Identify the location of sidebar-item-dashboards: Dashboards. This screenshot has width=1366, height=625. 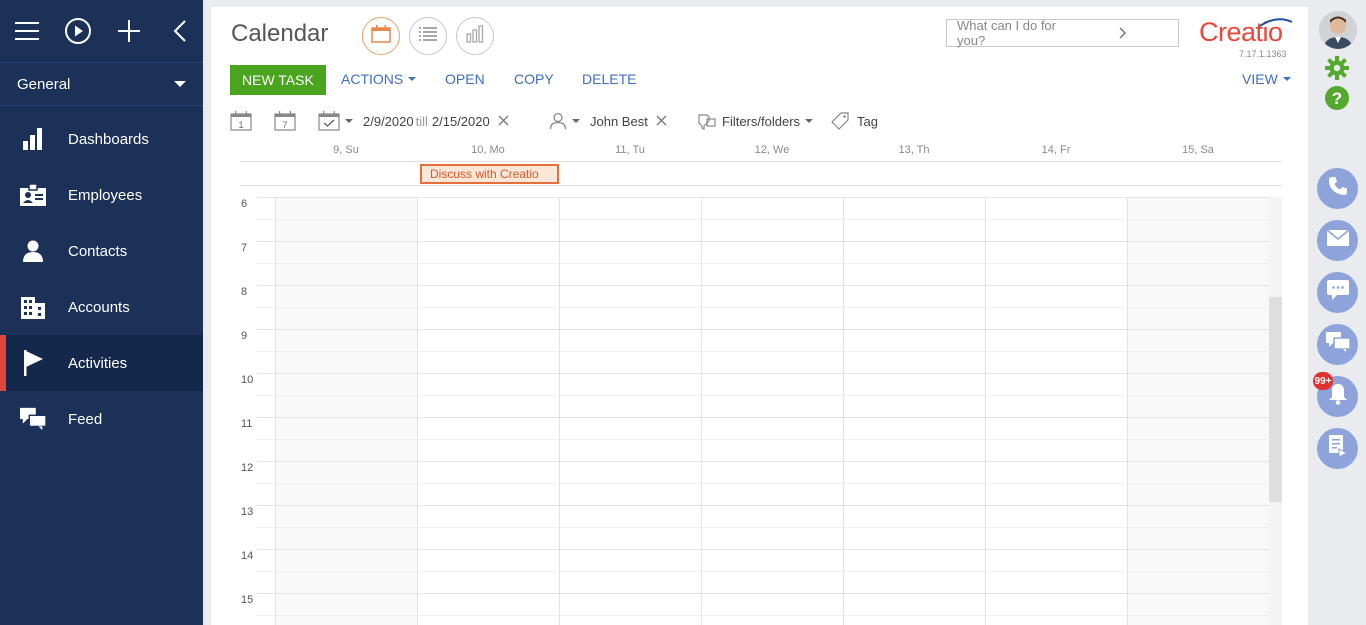
(101, 139).